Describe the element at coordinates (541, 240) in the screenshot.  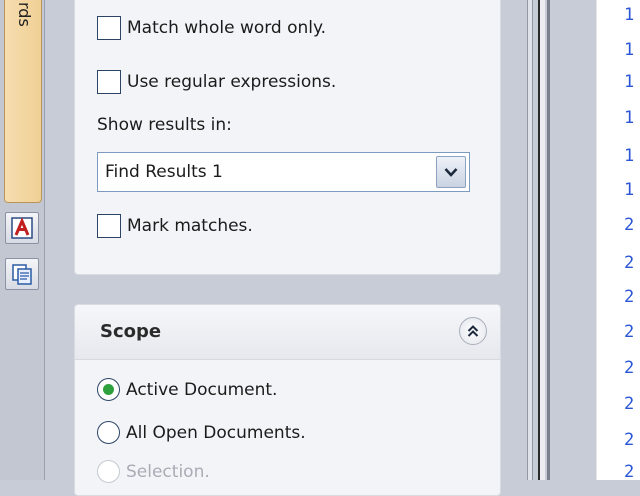
I see `window-border` at that location.